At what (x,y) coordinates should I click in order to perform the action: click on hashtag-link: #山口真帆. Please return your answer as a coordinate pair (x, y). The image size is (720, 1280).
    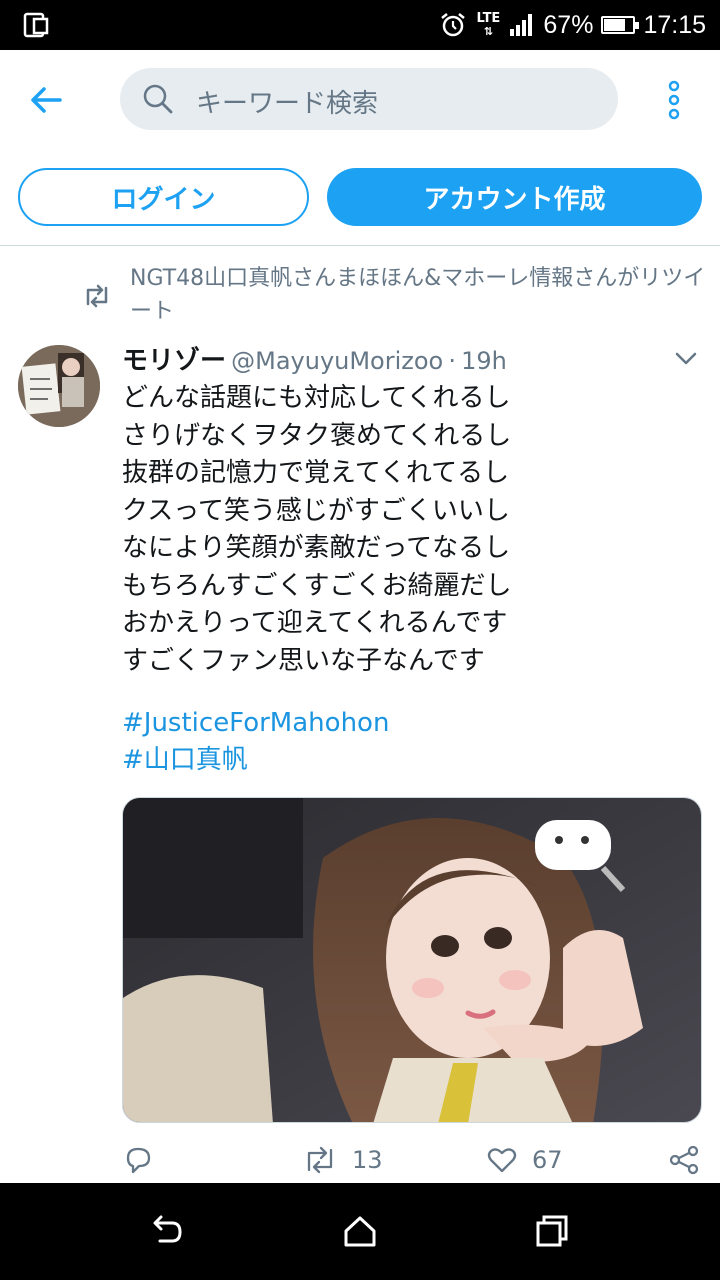
    Looking at the image, I should click on (255, 760).